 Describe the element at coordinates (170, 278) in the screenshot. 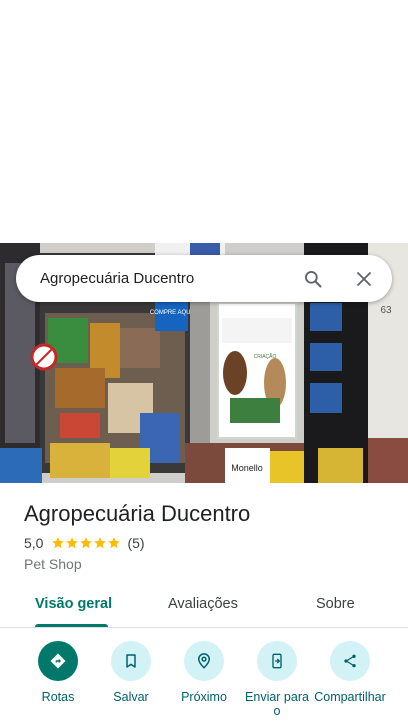

I see `search-input: Agropecuária Ducentro` at that location.